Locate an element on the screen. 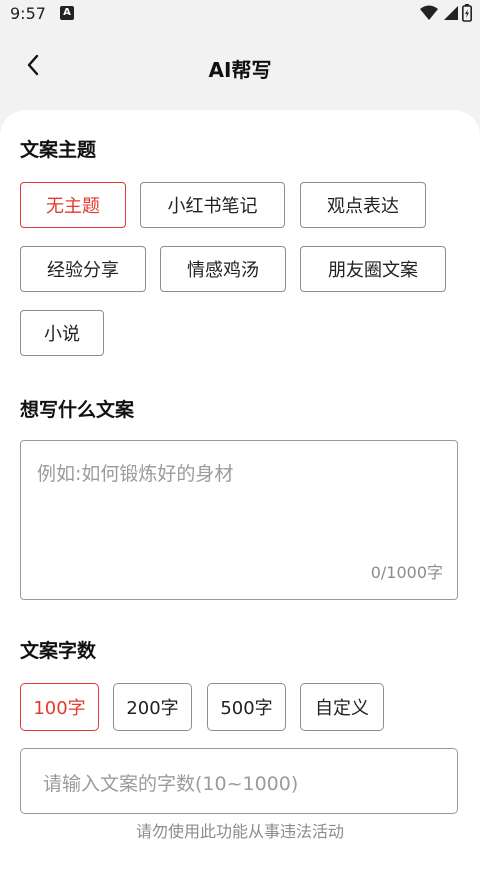 This screenshot has width=480, height=870. wifi-icon is located at coordinates (429, 12).